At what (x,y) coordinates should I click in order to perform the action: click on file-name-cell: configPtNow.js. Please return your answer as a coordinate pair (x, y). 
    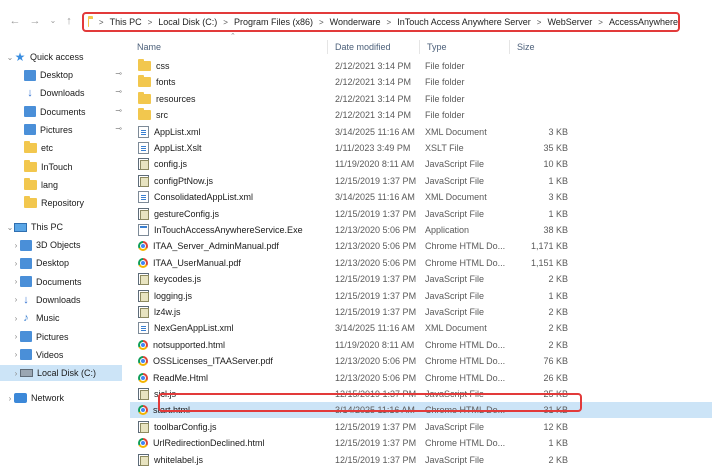
    Looking at the image, I should click on (233, 181).